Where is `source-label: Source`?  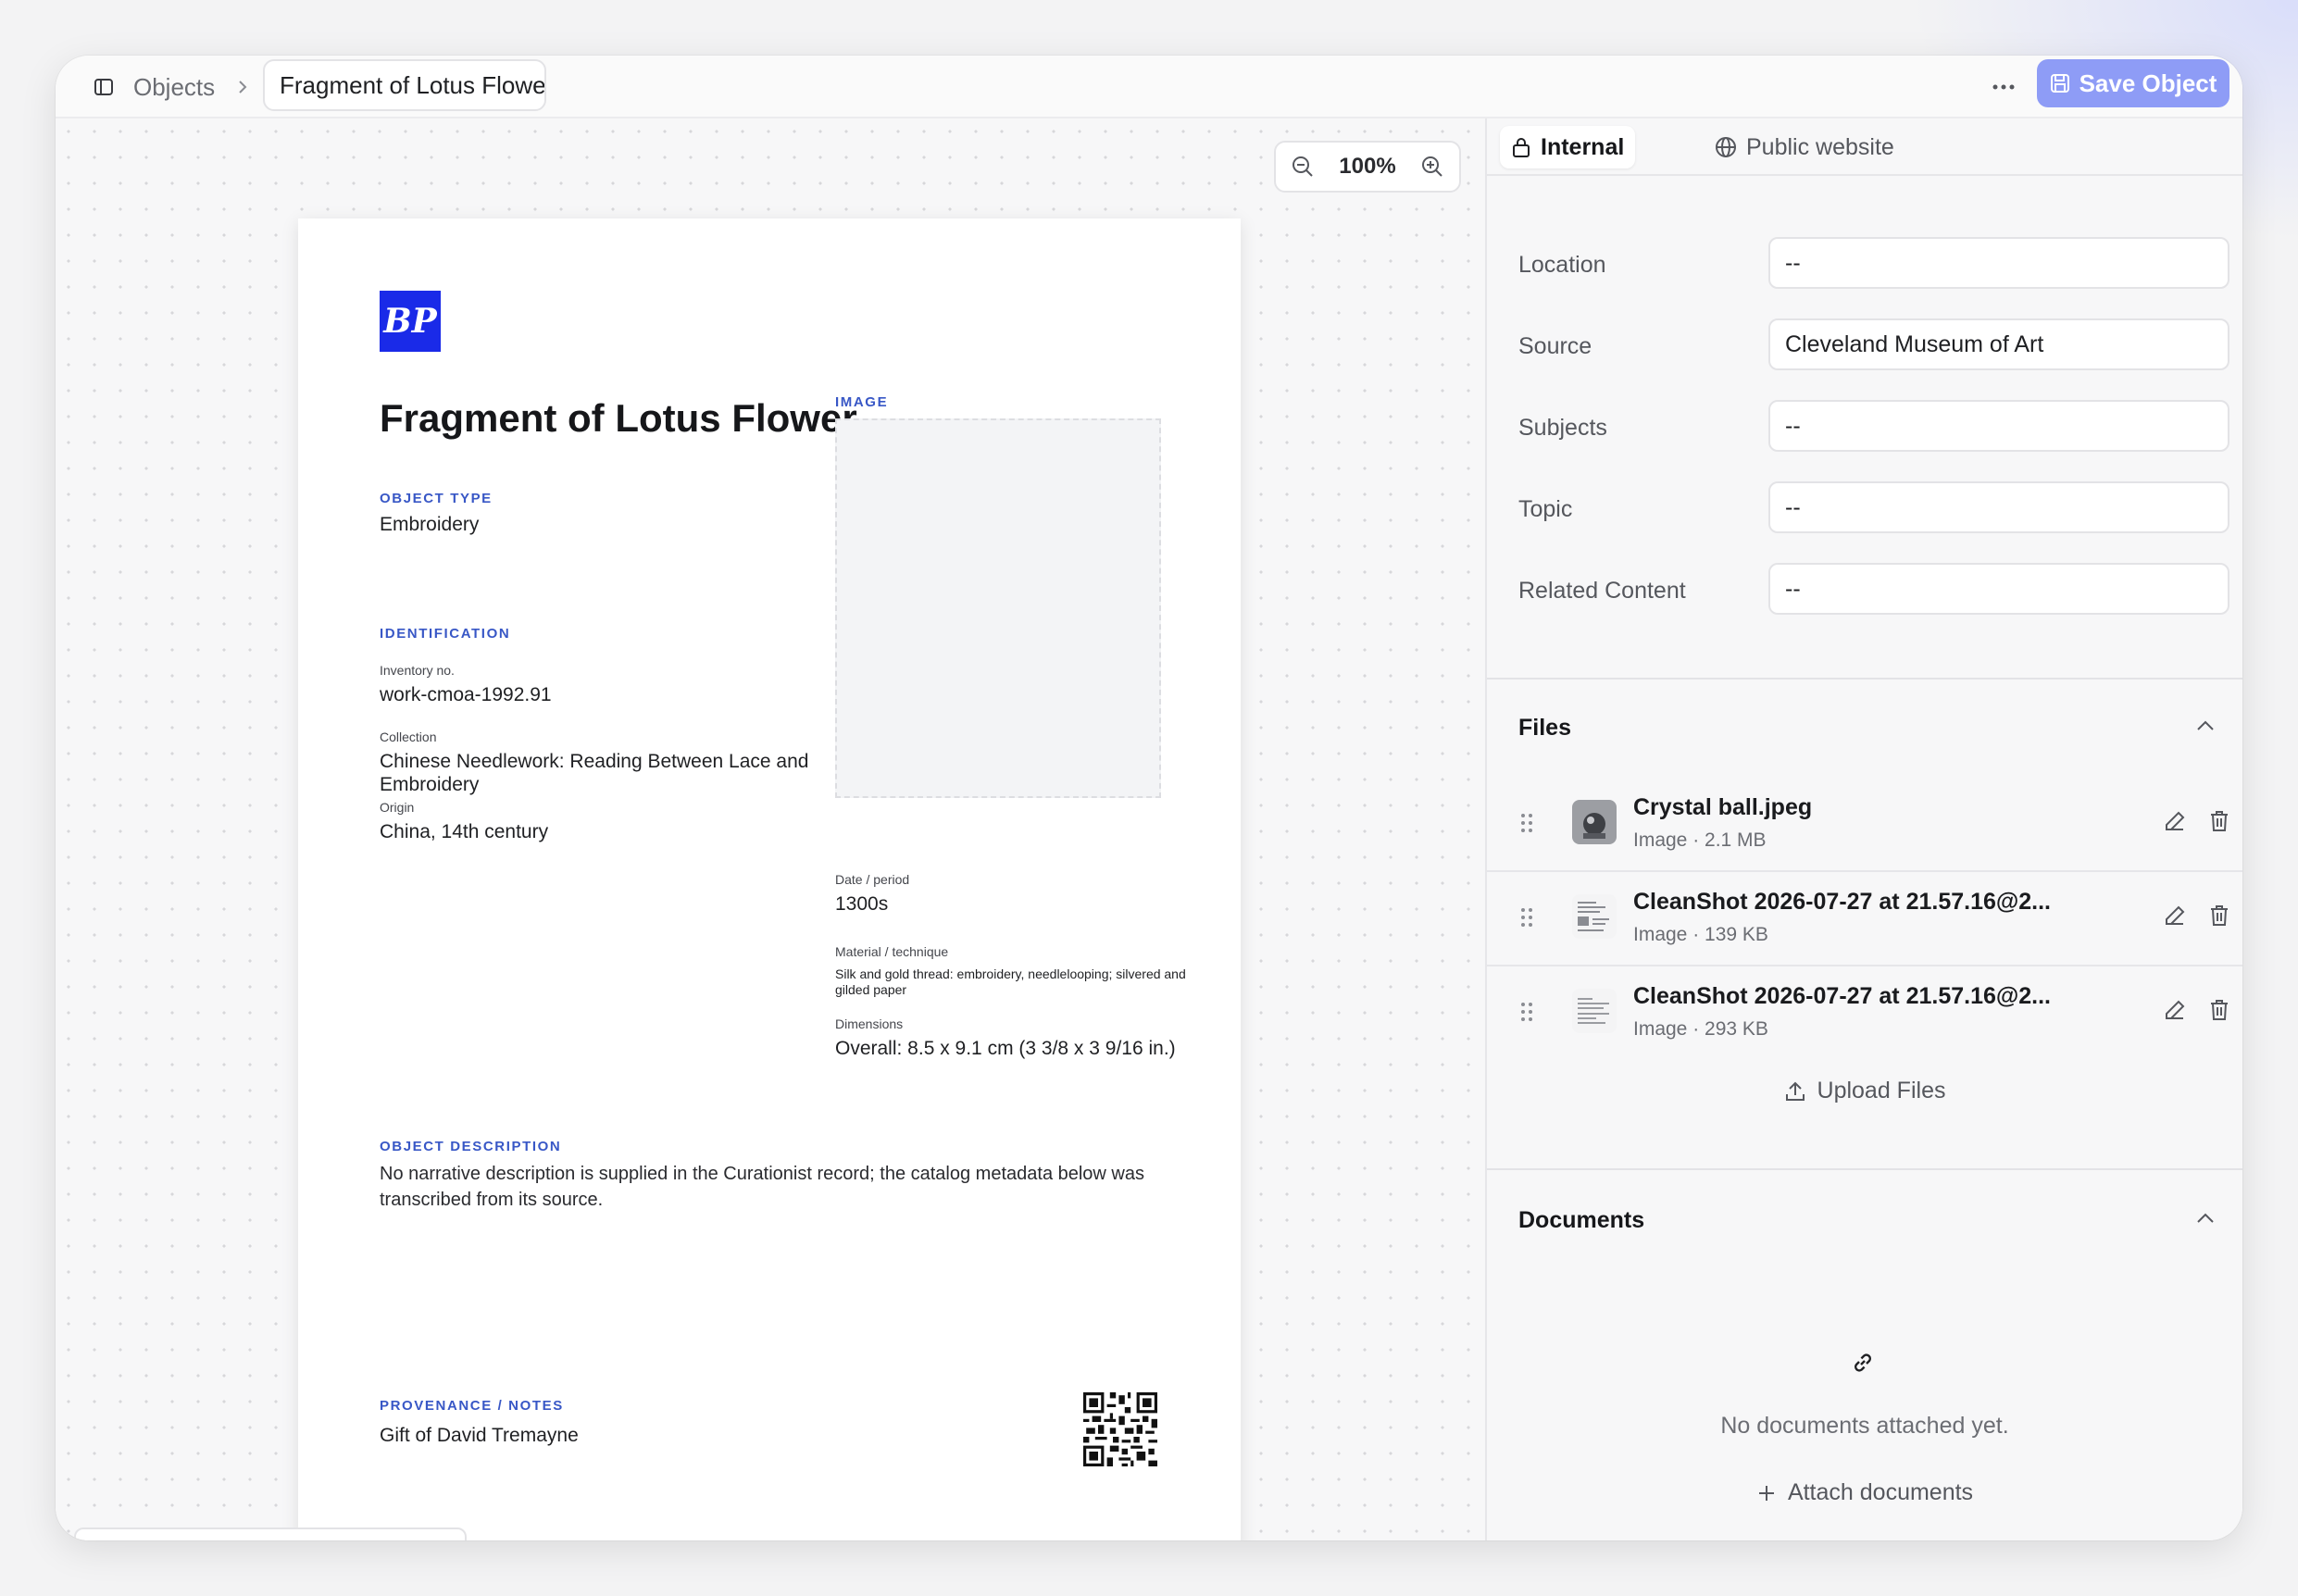 source-label: Source is located at coordinates (1555, 346).